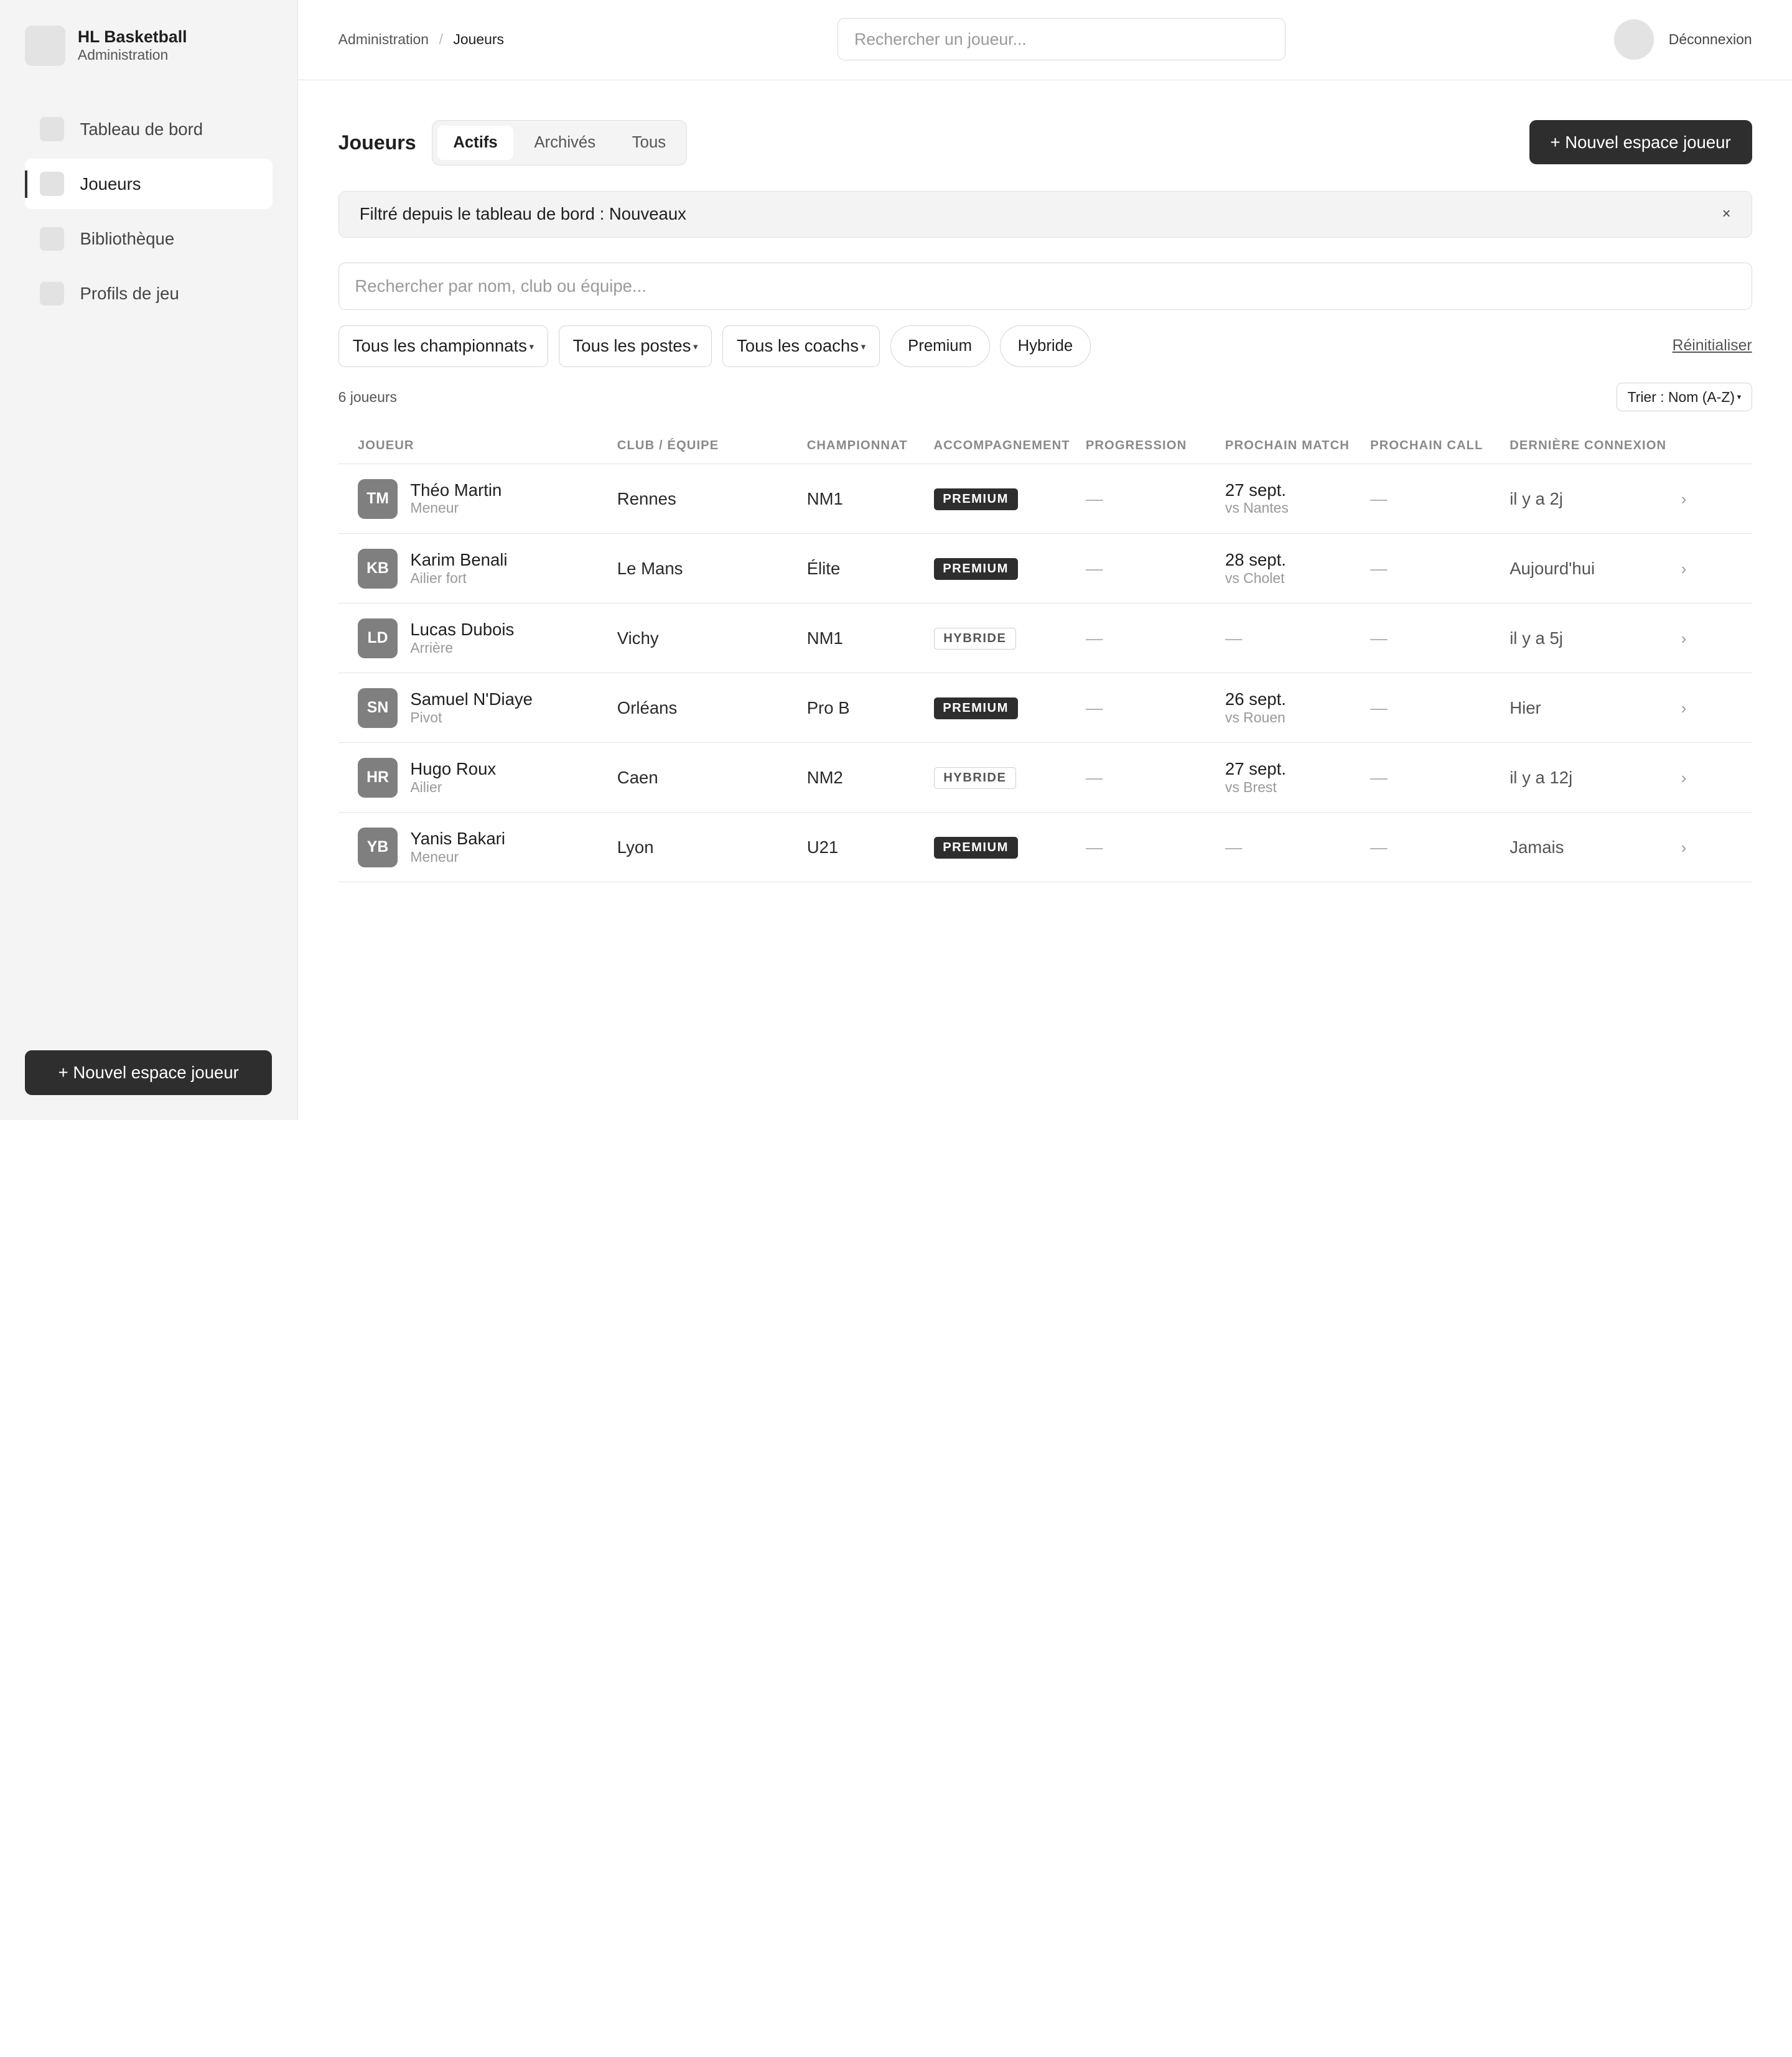 The width and height of the screenshot is (1792, 2057). What do you see at coordinates (1596, 446) in the screenshot?
I see `col-header-derniere-connexion: DERNIÈRE CONNEXION` at bounding box center [1596, 446].